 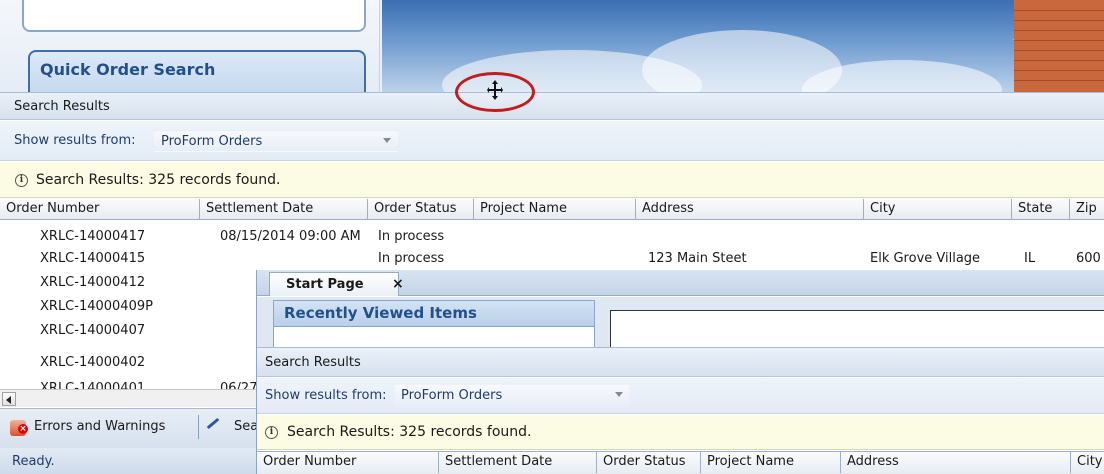 What do you see at coordinates (194, 16) in the screenshot?
I see `nav-button-partial` at bounding box center [194, 16].